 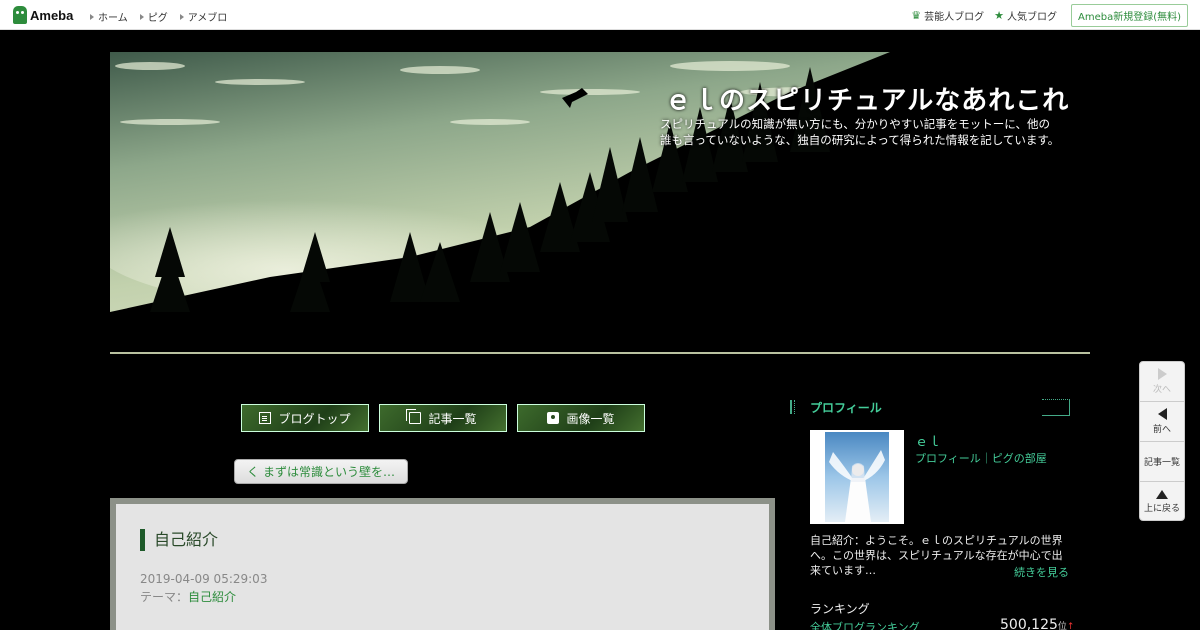 I want to click on angel-avatar-image, so click(x=857, y=477).